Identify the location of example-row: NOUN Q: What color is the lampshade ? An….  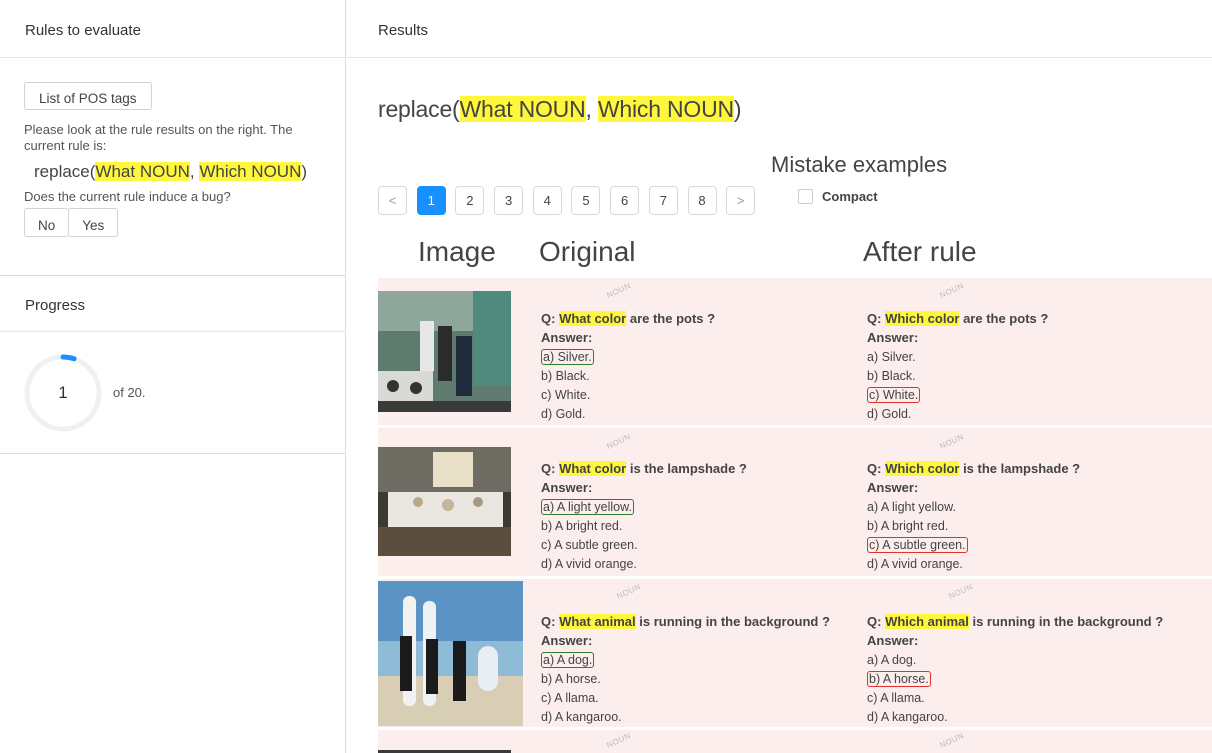
(795, 502).